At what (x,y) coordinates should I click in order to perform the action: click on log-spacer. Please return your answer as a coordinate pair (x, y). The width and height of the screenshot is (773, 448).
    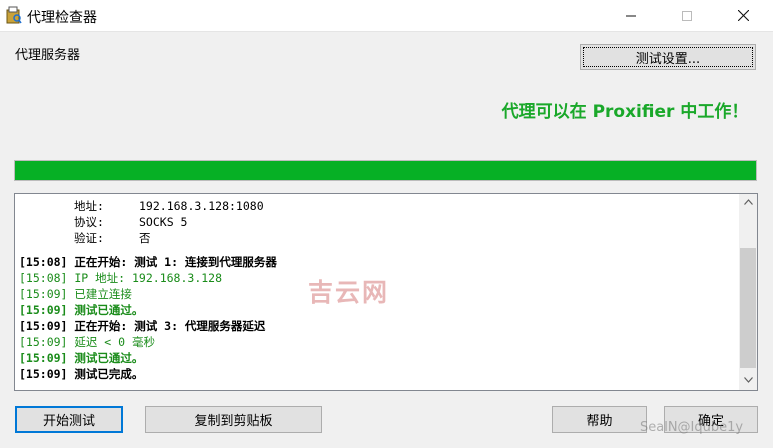
    Looking at the image, I should click on (376, 250).